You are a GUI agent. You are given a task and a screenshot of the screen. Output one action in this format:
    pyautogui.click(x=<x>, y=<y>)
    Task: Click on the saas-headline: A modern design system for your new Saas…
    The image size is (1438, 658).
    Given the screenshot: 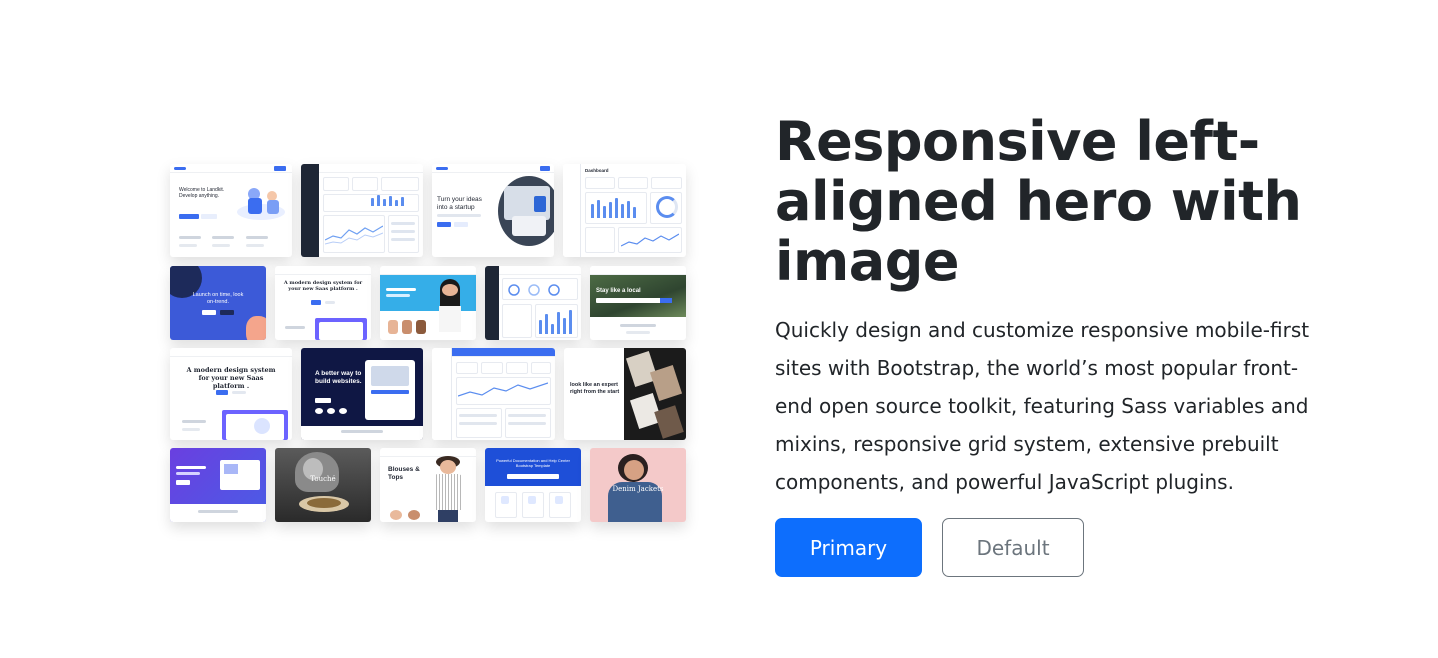 What is the action you would take?
    pyautogui.click(x=323, y=286)
    